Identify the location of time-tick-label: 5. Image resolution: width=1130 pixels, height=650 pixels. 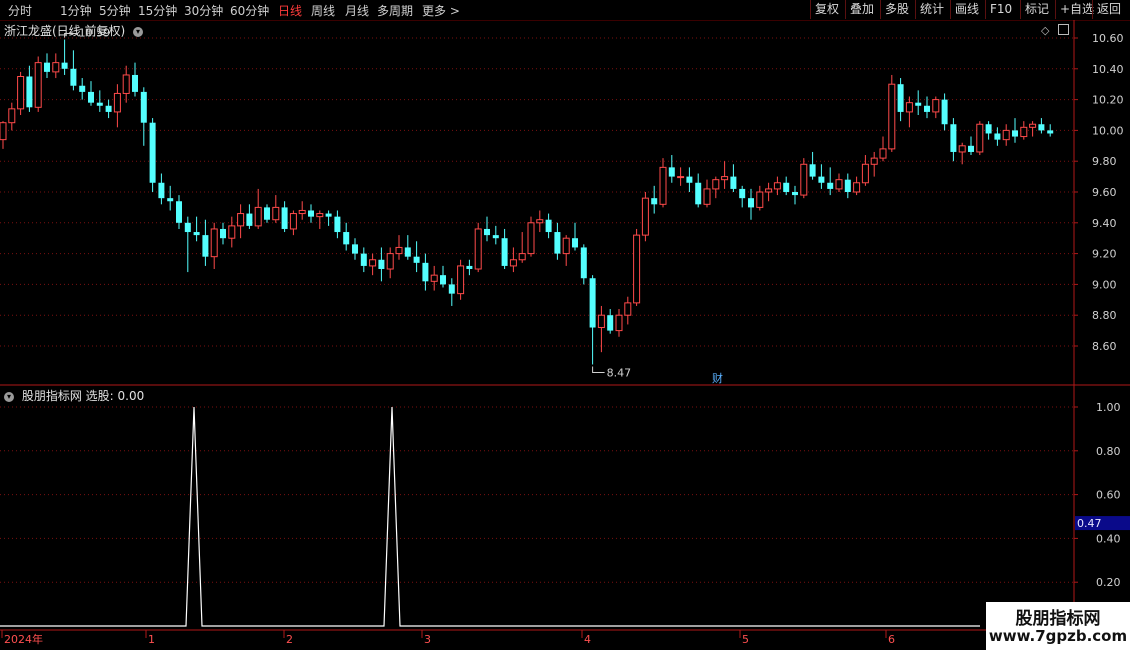
(745, 639).